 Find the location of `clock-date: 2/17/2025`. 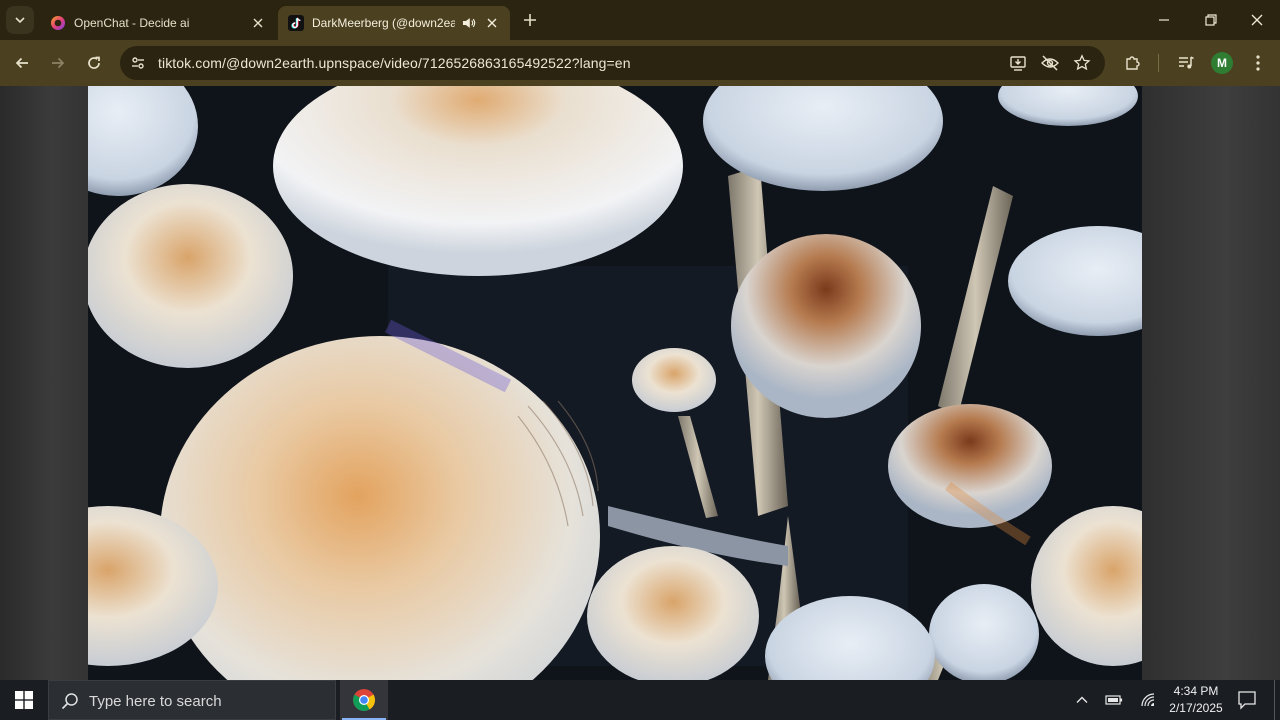

clock-date: 2/17/2025 is located at coordinates (1196, 708).